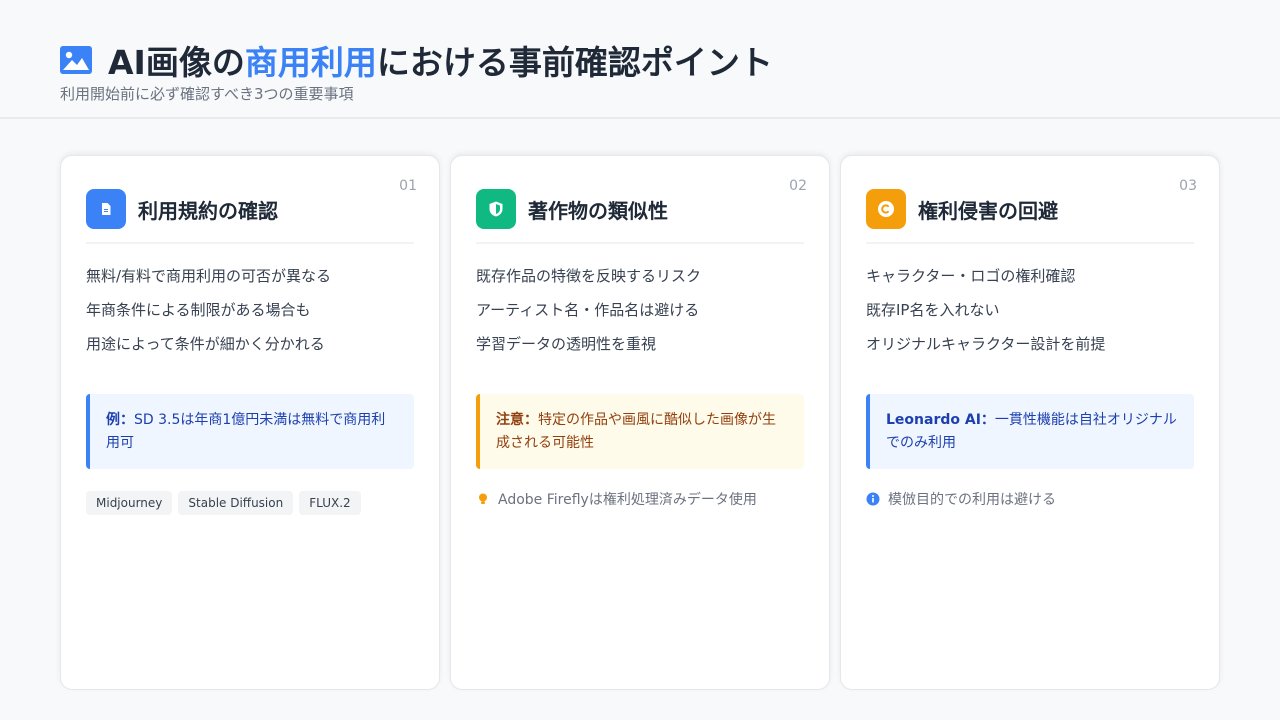  I want to click on card-number: 01, so click(408, 186).